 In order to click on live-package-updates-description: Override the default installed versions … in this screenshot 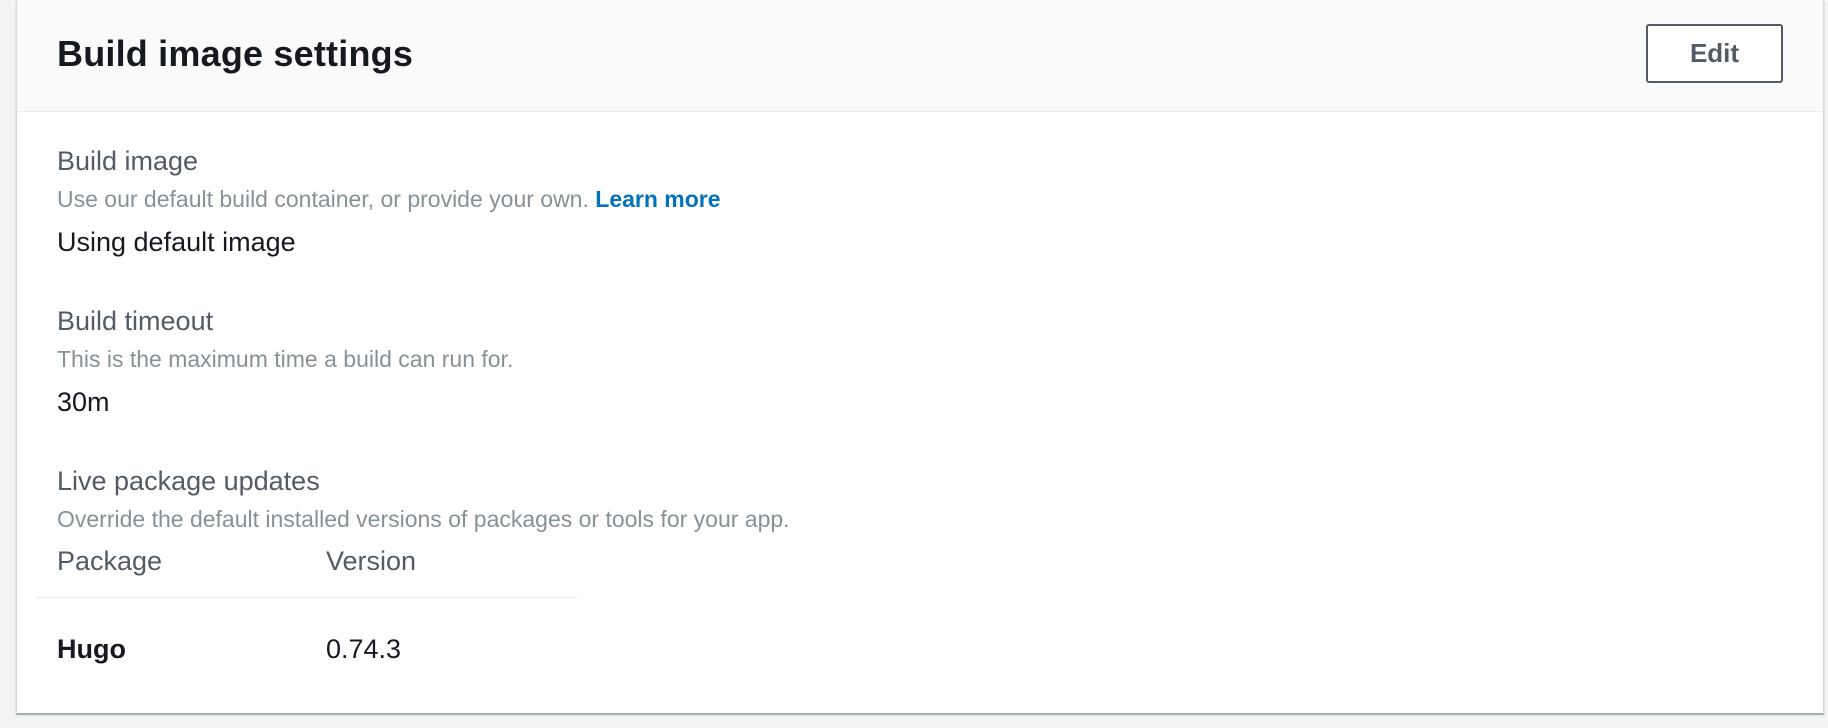, I will do `click(423, 519)`.